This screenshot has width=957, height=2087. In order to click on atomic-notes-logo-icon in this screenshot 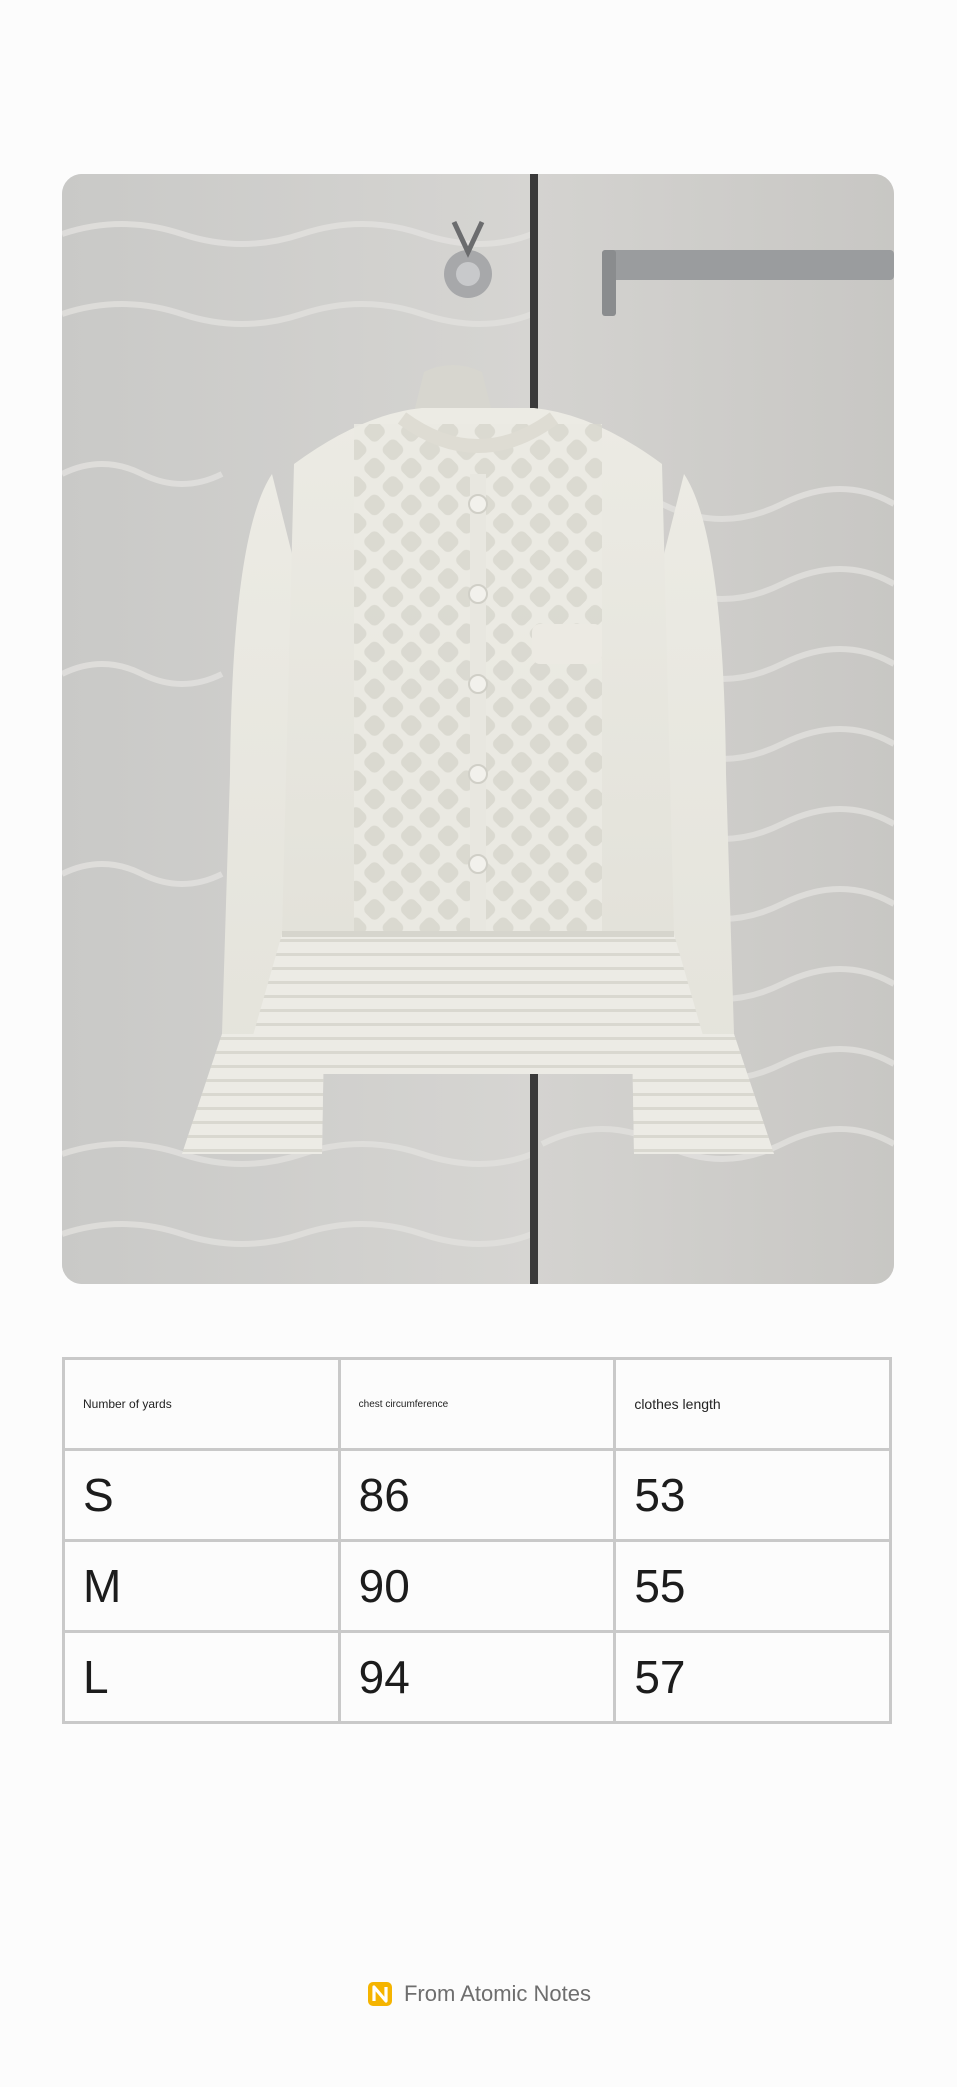, I will do `click(379, 1994)`.